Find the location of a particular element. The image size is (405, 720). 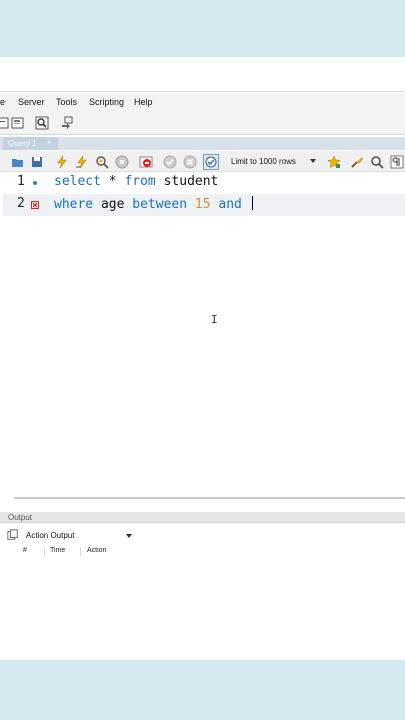

open-file-icon is located at coordinates (18, 162).